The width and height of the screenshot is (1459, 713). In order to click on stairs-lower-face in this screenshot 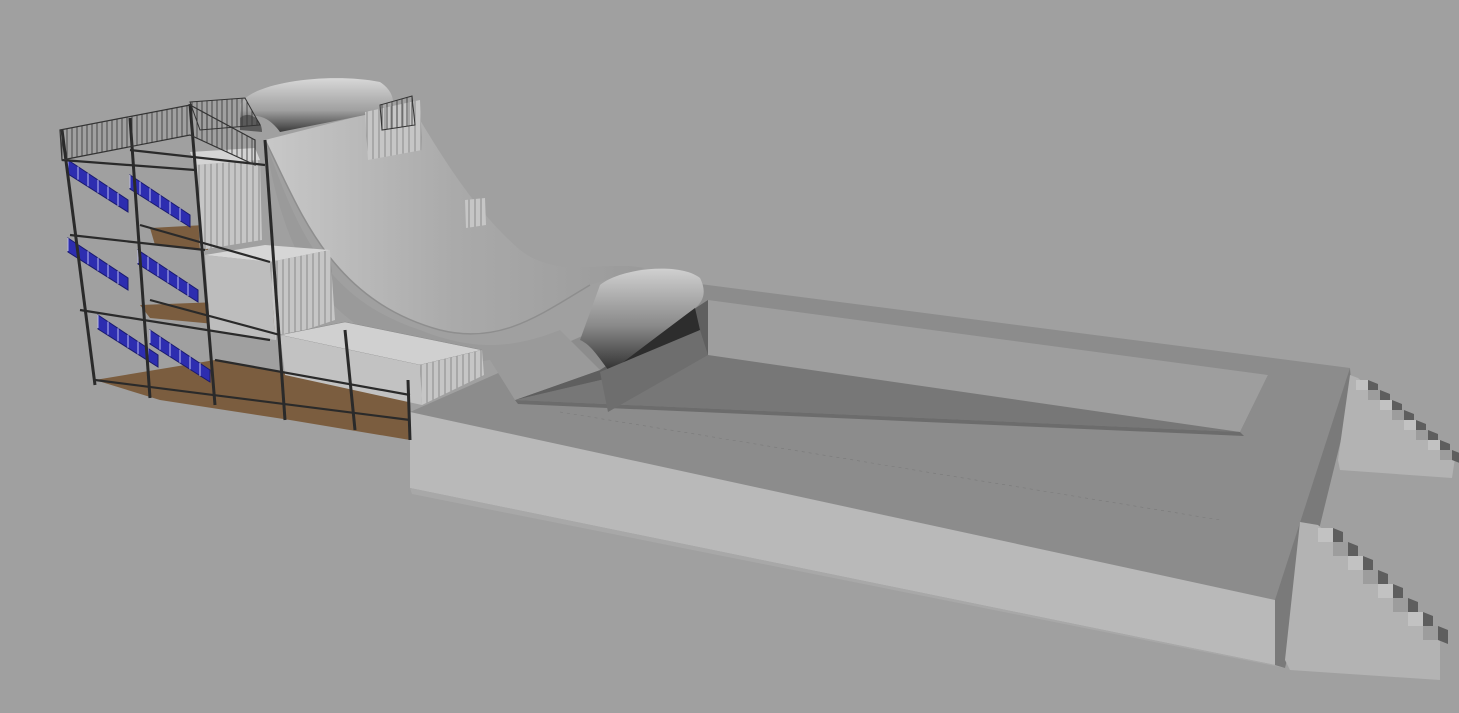, I will do `click(1362, 601)`.